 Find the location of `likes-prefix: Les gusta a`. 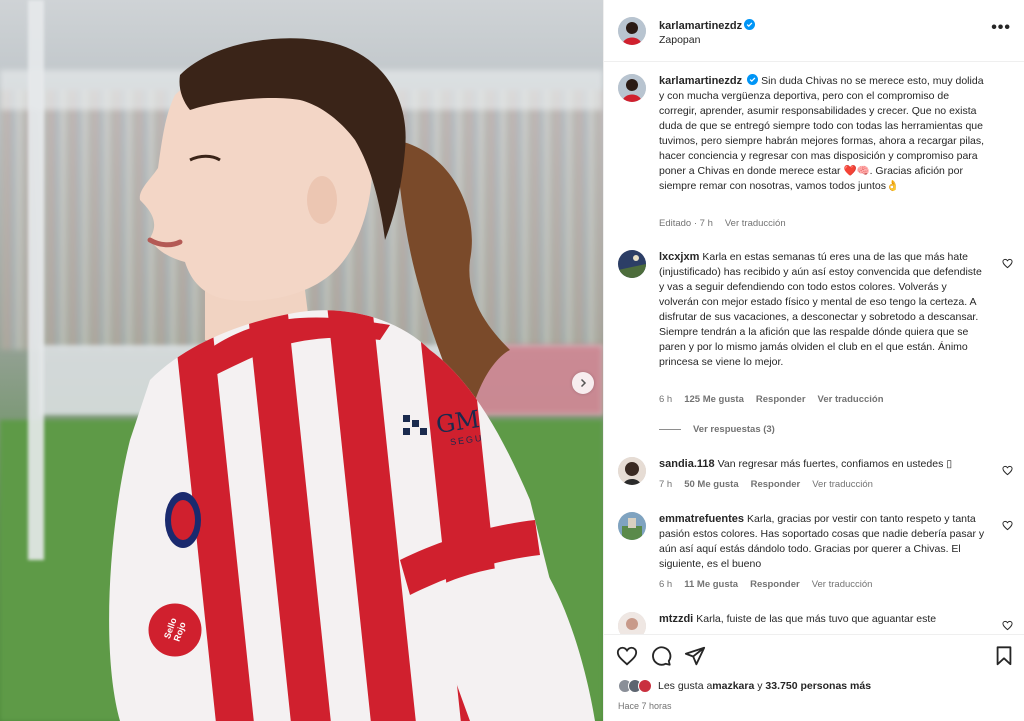

likes-prefix: Les gusta a is located at coordinates (685, 686).